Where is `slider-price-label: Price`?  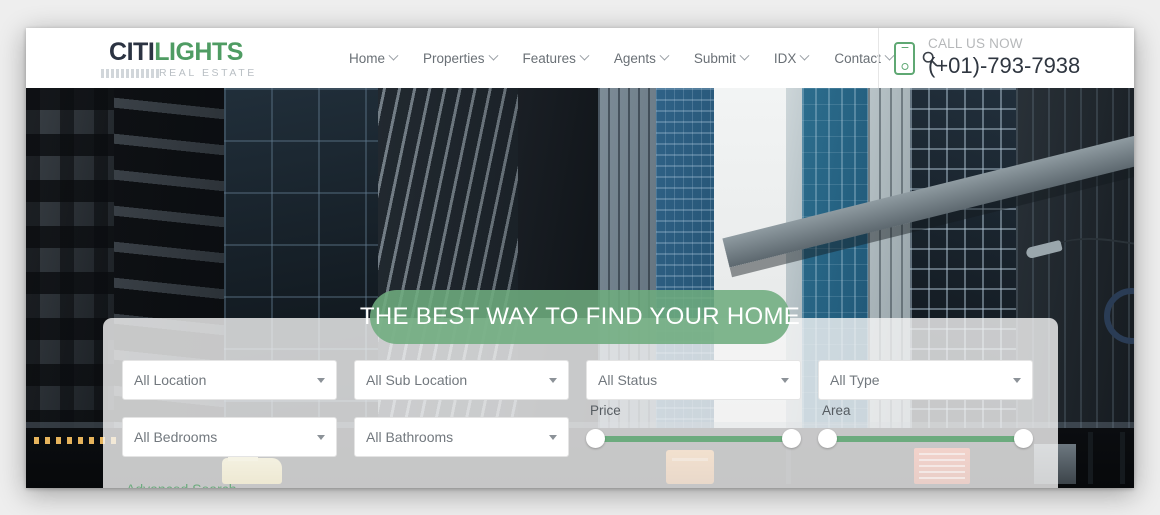 slider-price-label: Price is located at coordinates (605, 410).